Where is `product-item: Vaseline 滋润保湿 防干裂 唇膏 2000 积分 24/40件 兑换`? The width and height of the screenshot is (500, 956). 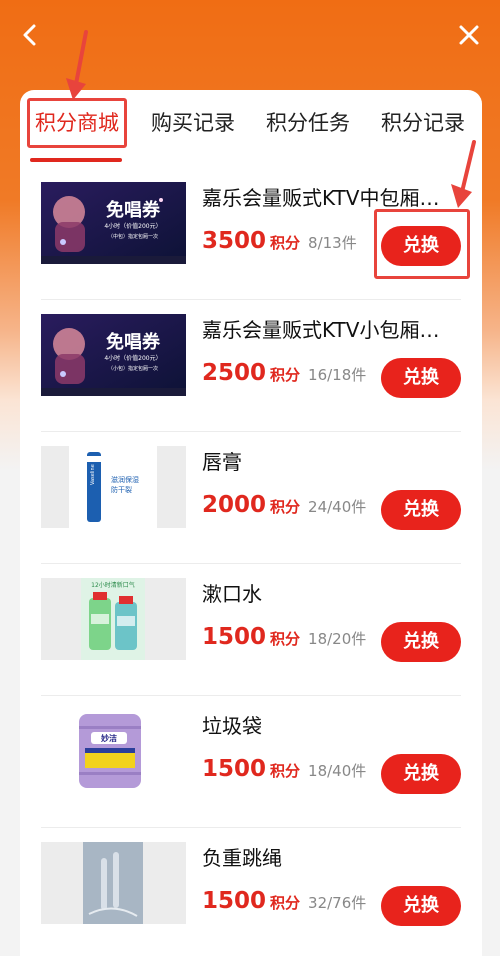 product-item: Vaseline 滋润保湿 防干裂 唇膏 2000 积分 24/40件 兑换 is located at coordinates (251, 498).